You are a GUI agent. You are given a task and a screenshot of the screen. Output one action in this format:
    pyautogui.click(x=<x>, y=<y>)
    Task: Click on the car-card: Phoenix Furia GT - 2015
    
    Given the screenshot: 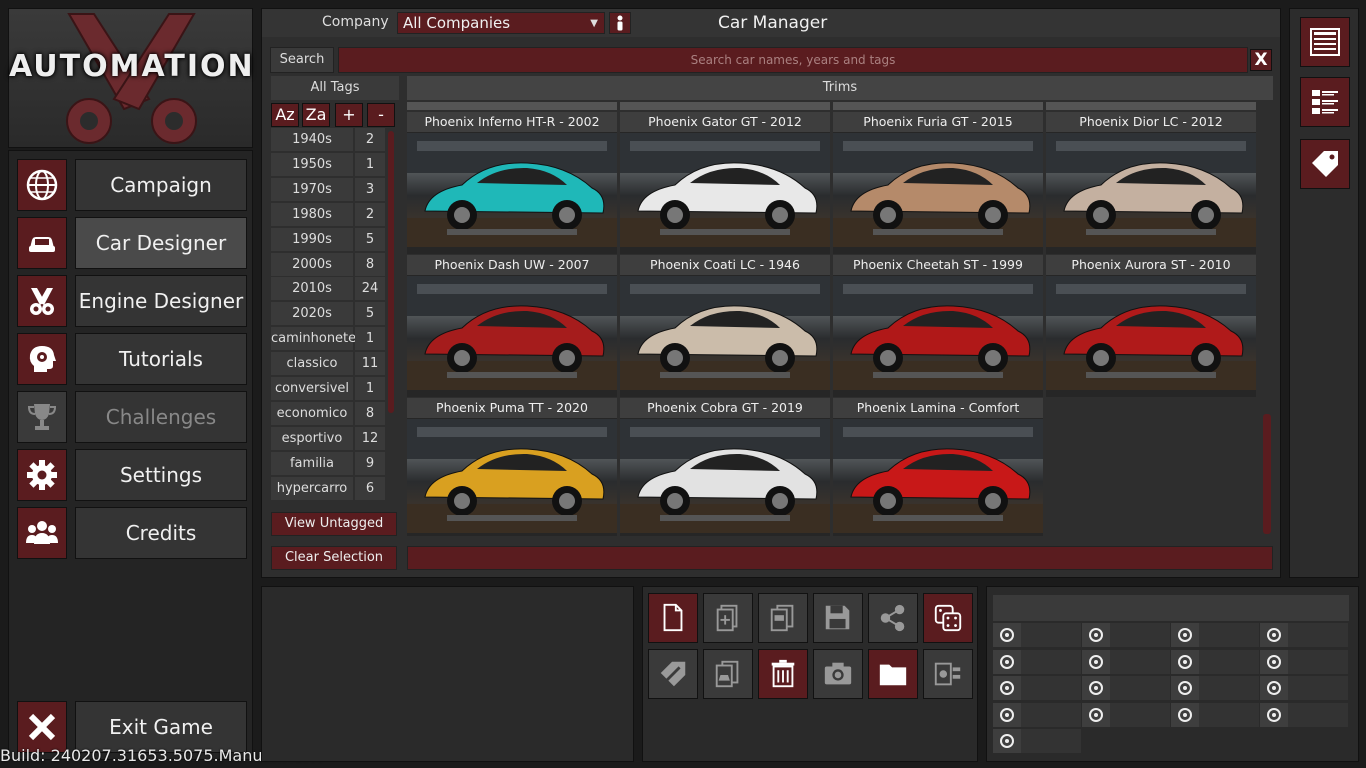 What is the action you would take?
    pyautogui.click(x=938, y=183)
    